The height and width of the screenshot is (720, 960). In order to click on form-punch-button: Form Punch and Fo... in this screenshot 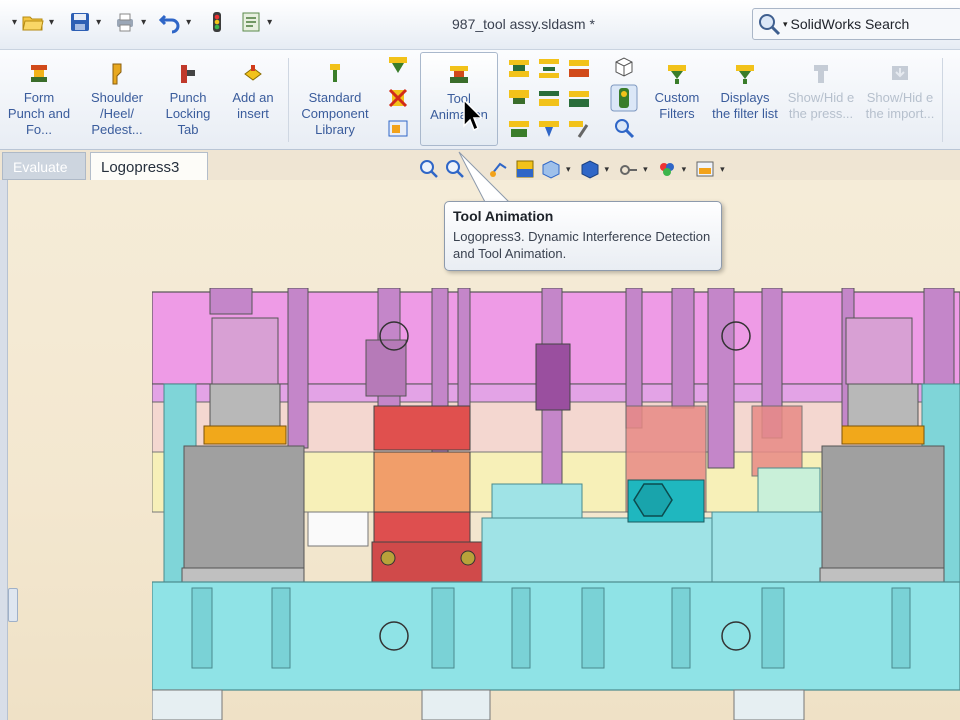, I will do `click(39, 100)`.